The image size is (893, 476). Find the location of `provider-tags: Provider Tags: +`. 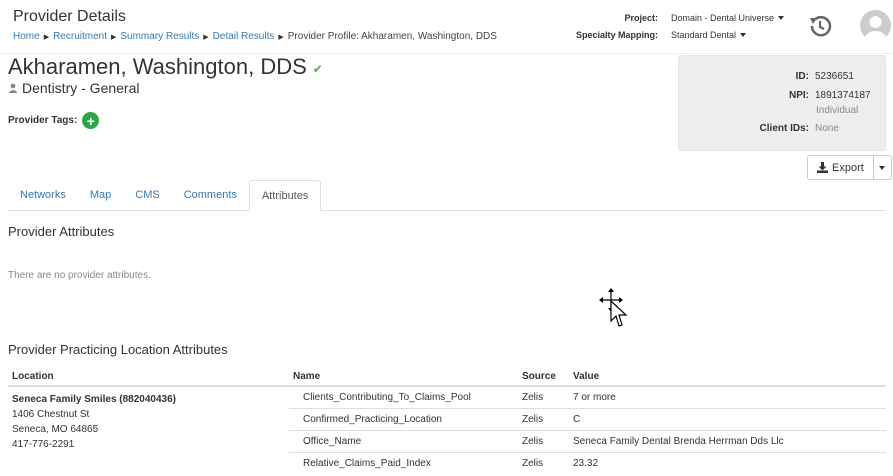

provider-tags: Provider Tags: + is located at coordinates (54, 120).